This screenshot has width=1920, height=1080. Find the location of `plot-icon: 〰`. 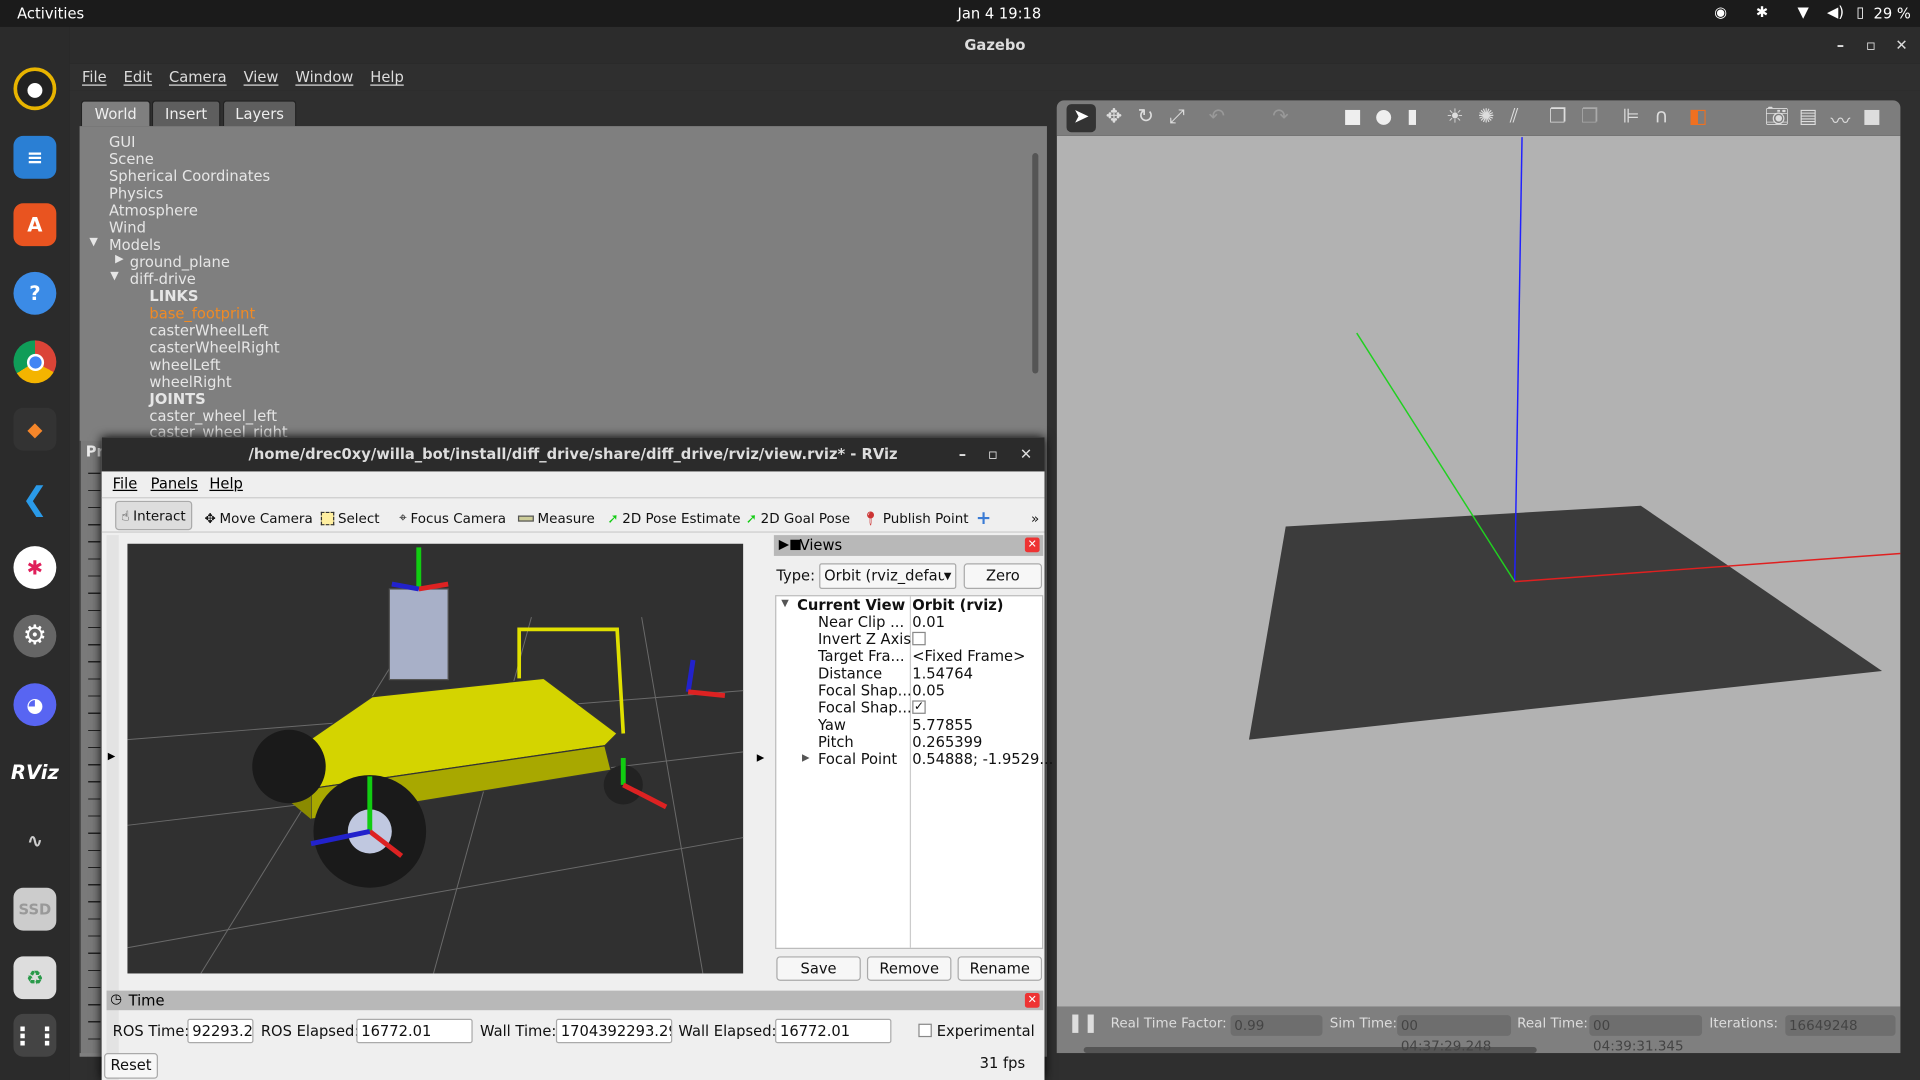

plot-icon: 〰 is located at coordinates (1841, 118).